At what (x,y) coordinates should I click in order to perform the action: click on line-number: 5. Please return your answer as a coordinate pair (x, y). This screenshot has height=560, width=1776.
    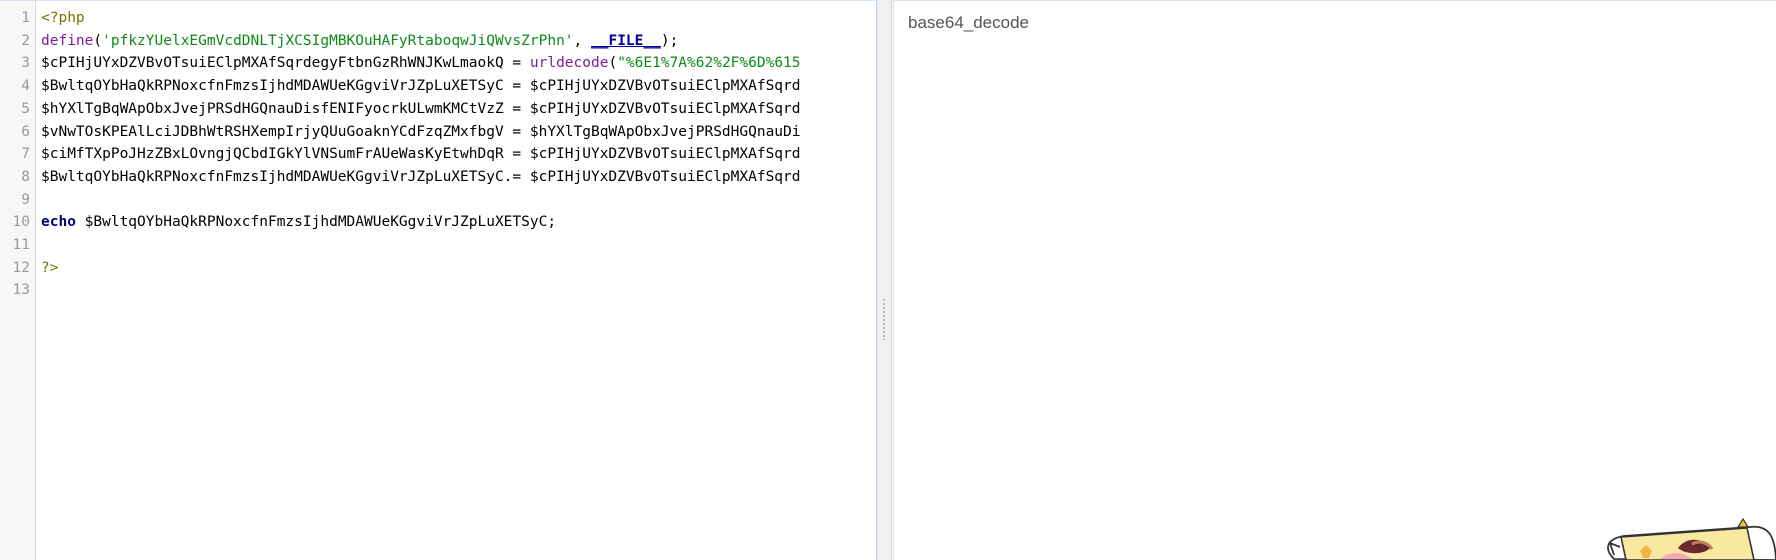
    Looking at the image, I should click on (25, 108).